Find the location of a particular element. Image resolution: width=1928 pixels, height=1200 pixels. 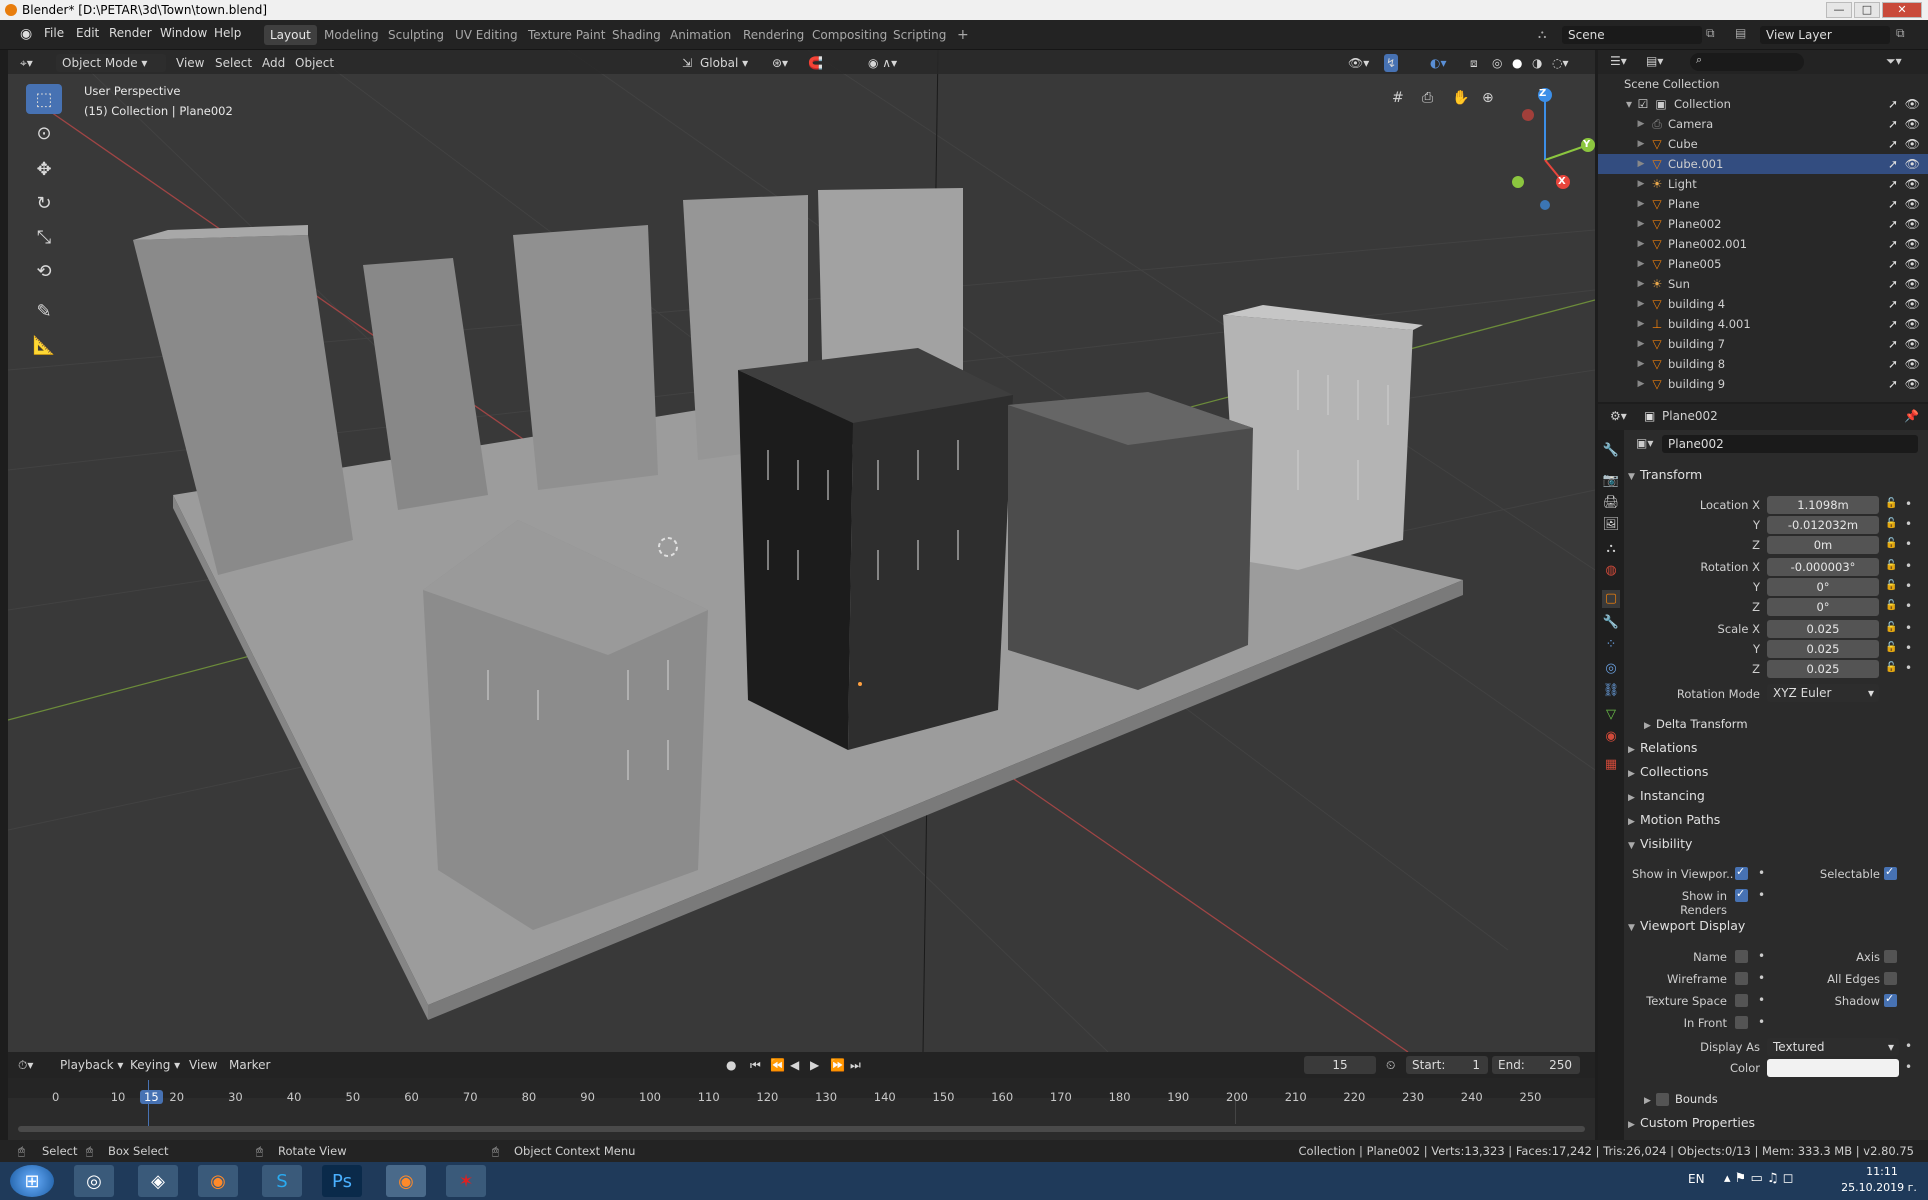

photoshop-icon: Ps is located at coordinates (342, 1181).